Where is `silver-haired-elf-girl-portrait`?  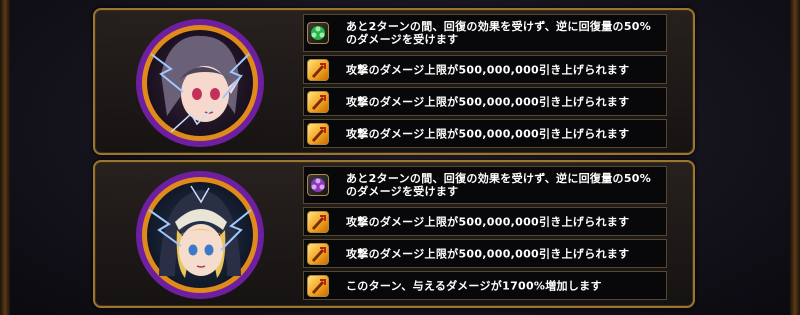 silver-haired-elf-girl-portrait is located at coordinates (200, 83).